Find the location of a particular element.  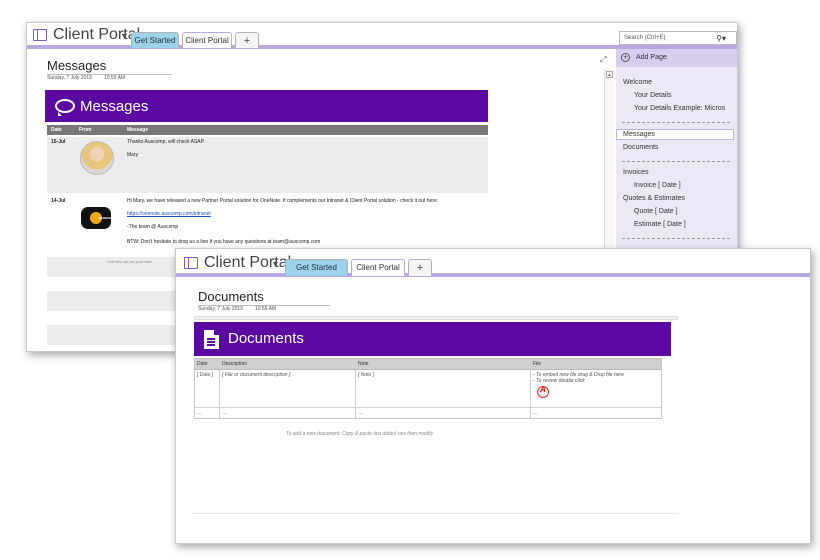

message-link: https://onenote.auscomp.com/intranet is located at coordinates (169, 214).